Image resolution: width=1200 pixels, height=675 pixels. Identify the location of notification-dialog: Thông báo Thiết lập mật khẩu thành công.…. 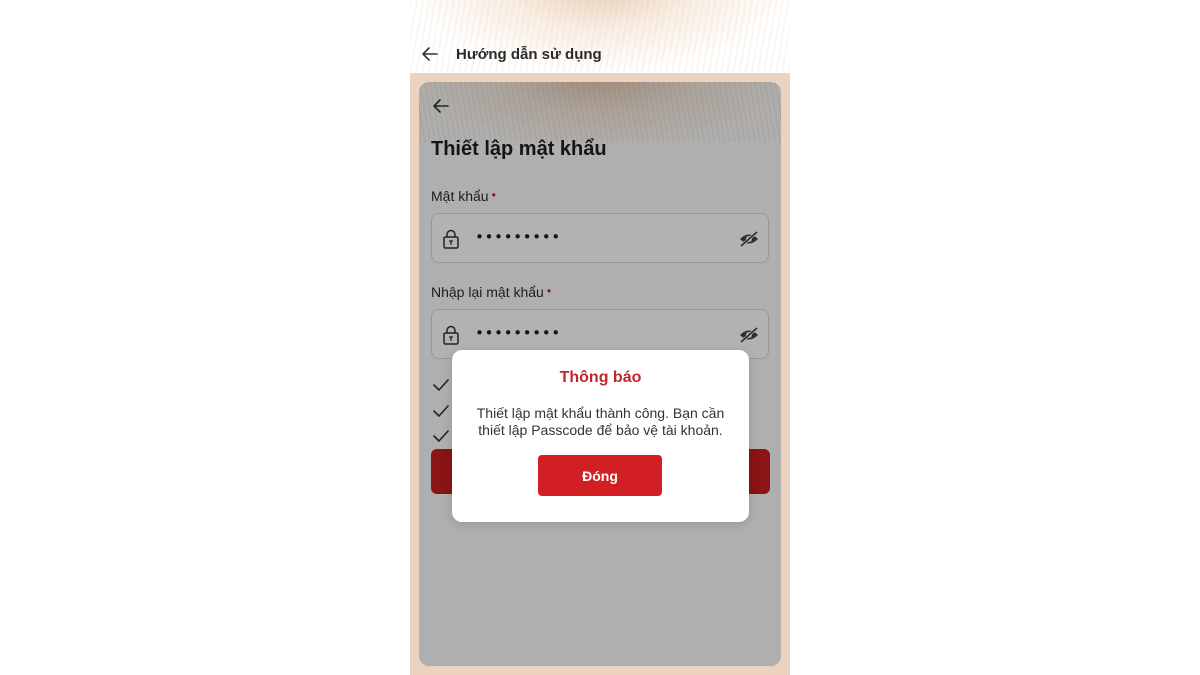
(600, 436).